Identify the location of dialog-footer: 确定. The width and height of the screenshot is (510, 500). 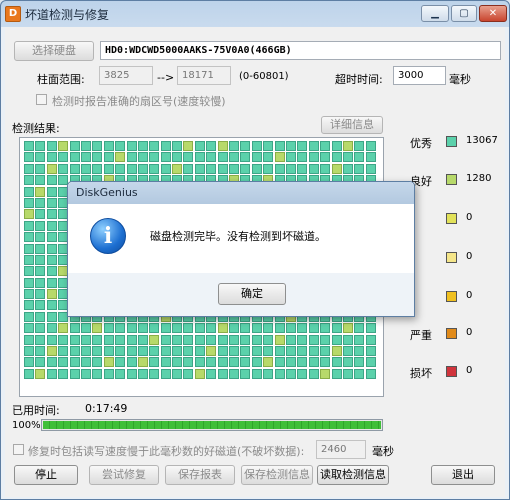
(241, 294).